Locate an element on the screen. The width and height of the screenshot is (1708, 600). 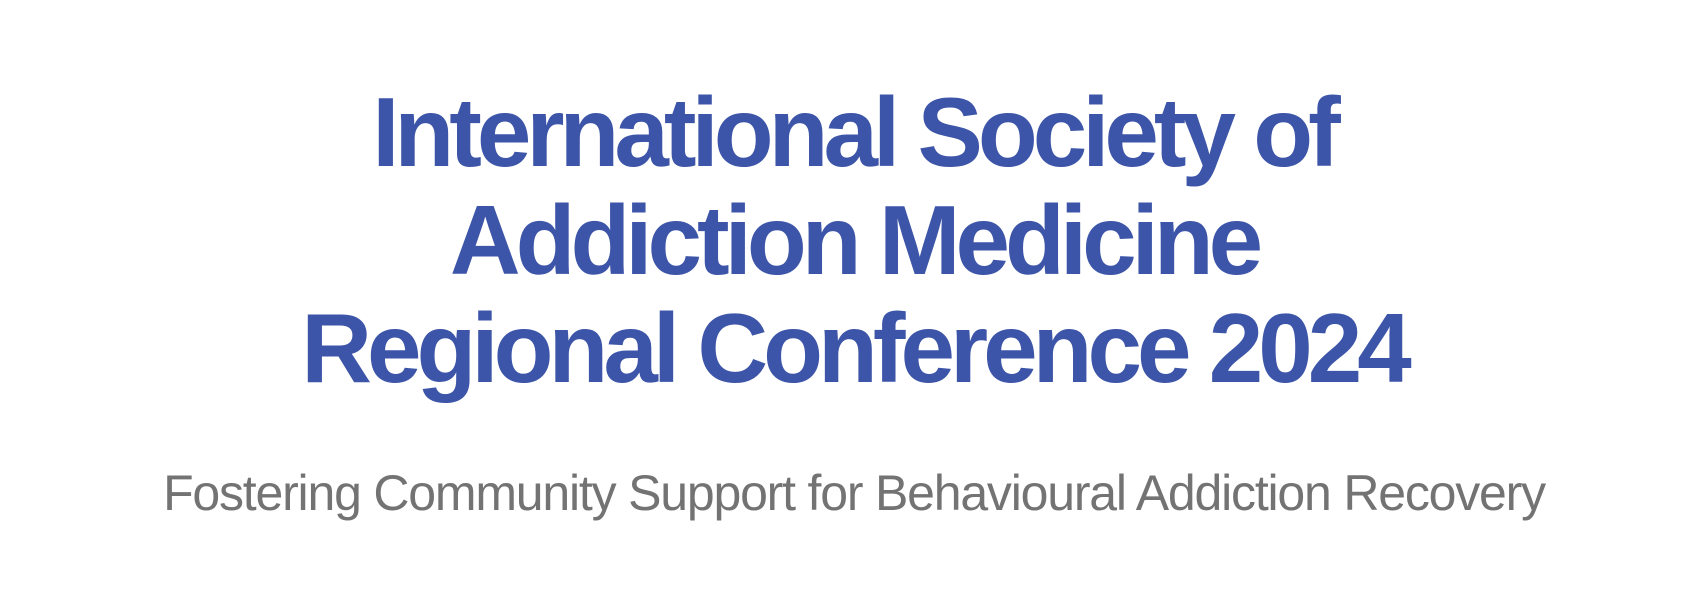
title-line-1: International Society of is located at coordinates (856, 132).